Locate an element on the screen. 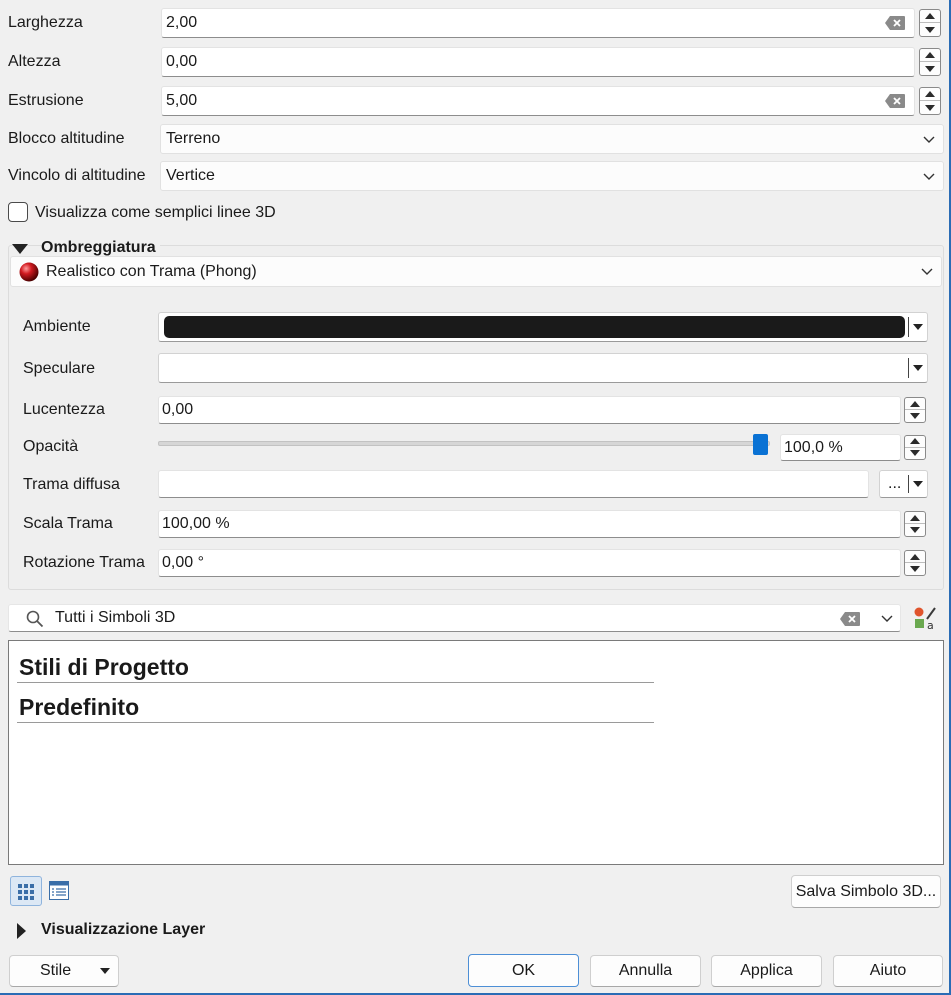 This screenshot has height=995, width=951. style-manager-icon: a is located at coordinates (925, 618).